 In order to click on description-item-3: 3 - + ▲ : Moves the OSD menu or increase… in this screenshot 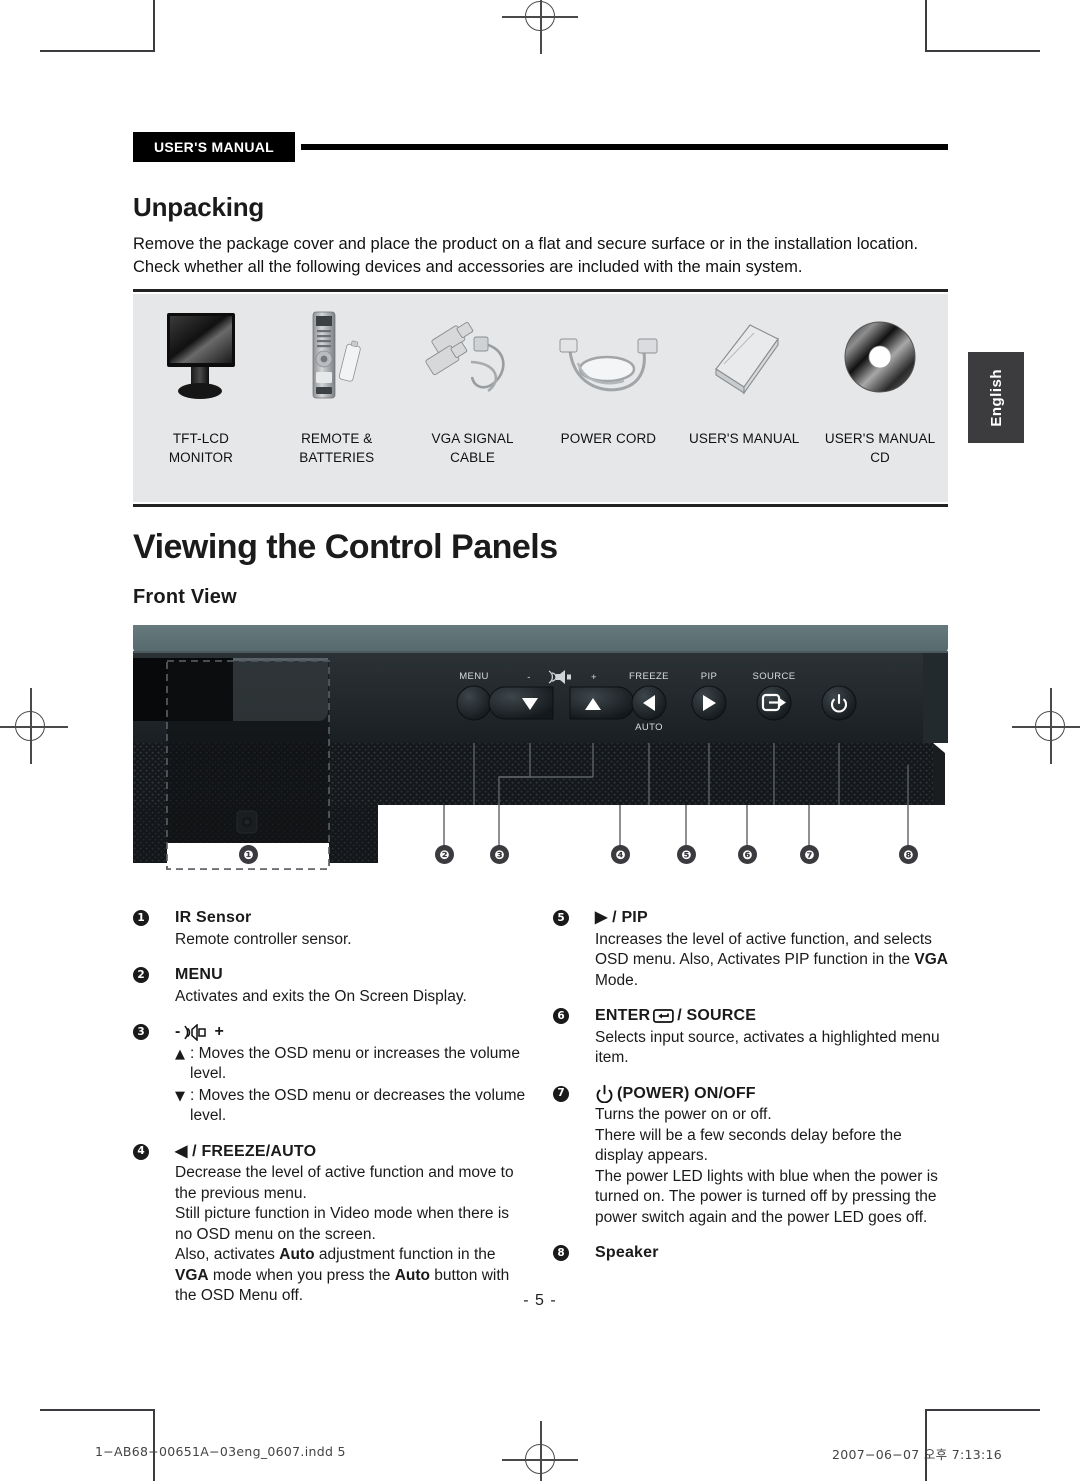, I will do `click(330, 1074)`.